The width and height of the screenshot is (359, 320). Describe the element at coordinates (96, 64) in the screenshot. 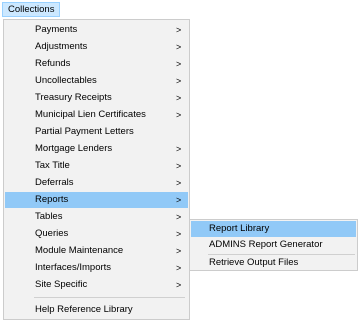

I see `menu-item-refunds: Refunds >` at that location.